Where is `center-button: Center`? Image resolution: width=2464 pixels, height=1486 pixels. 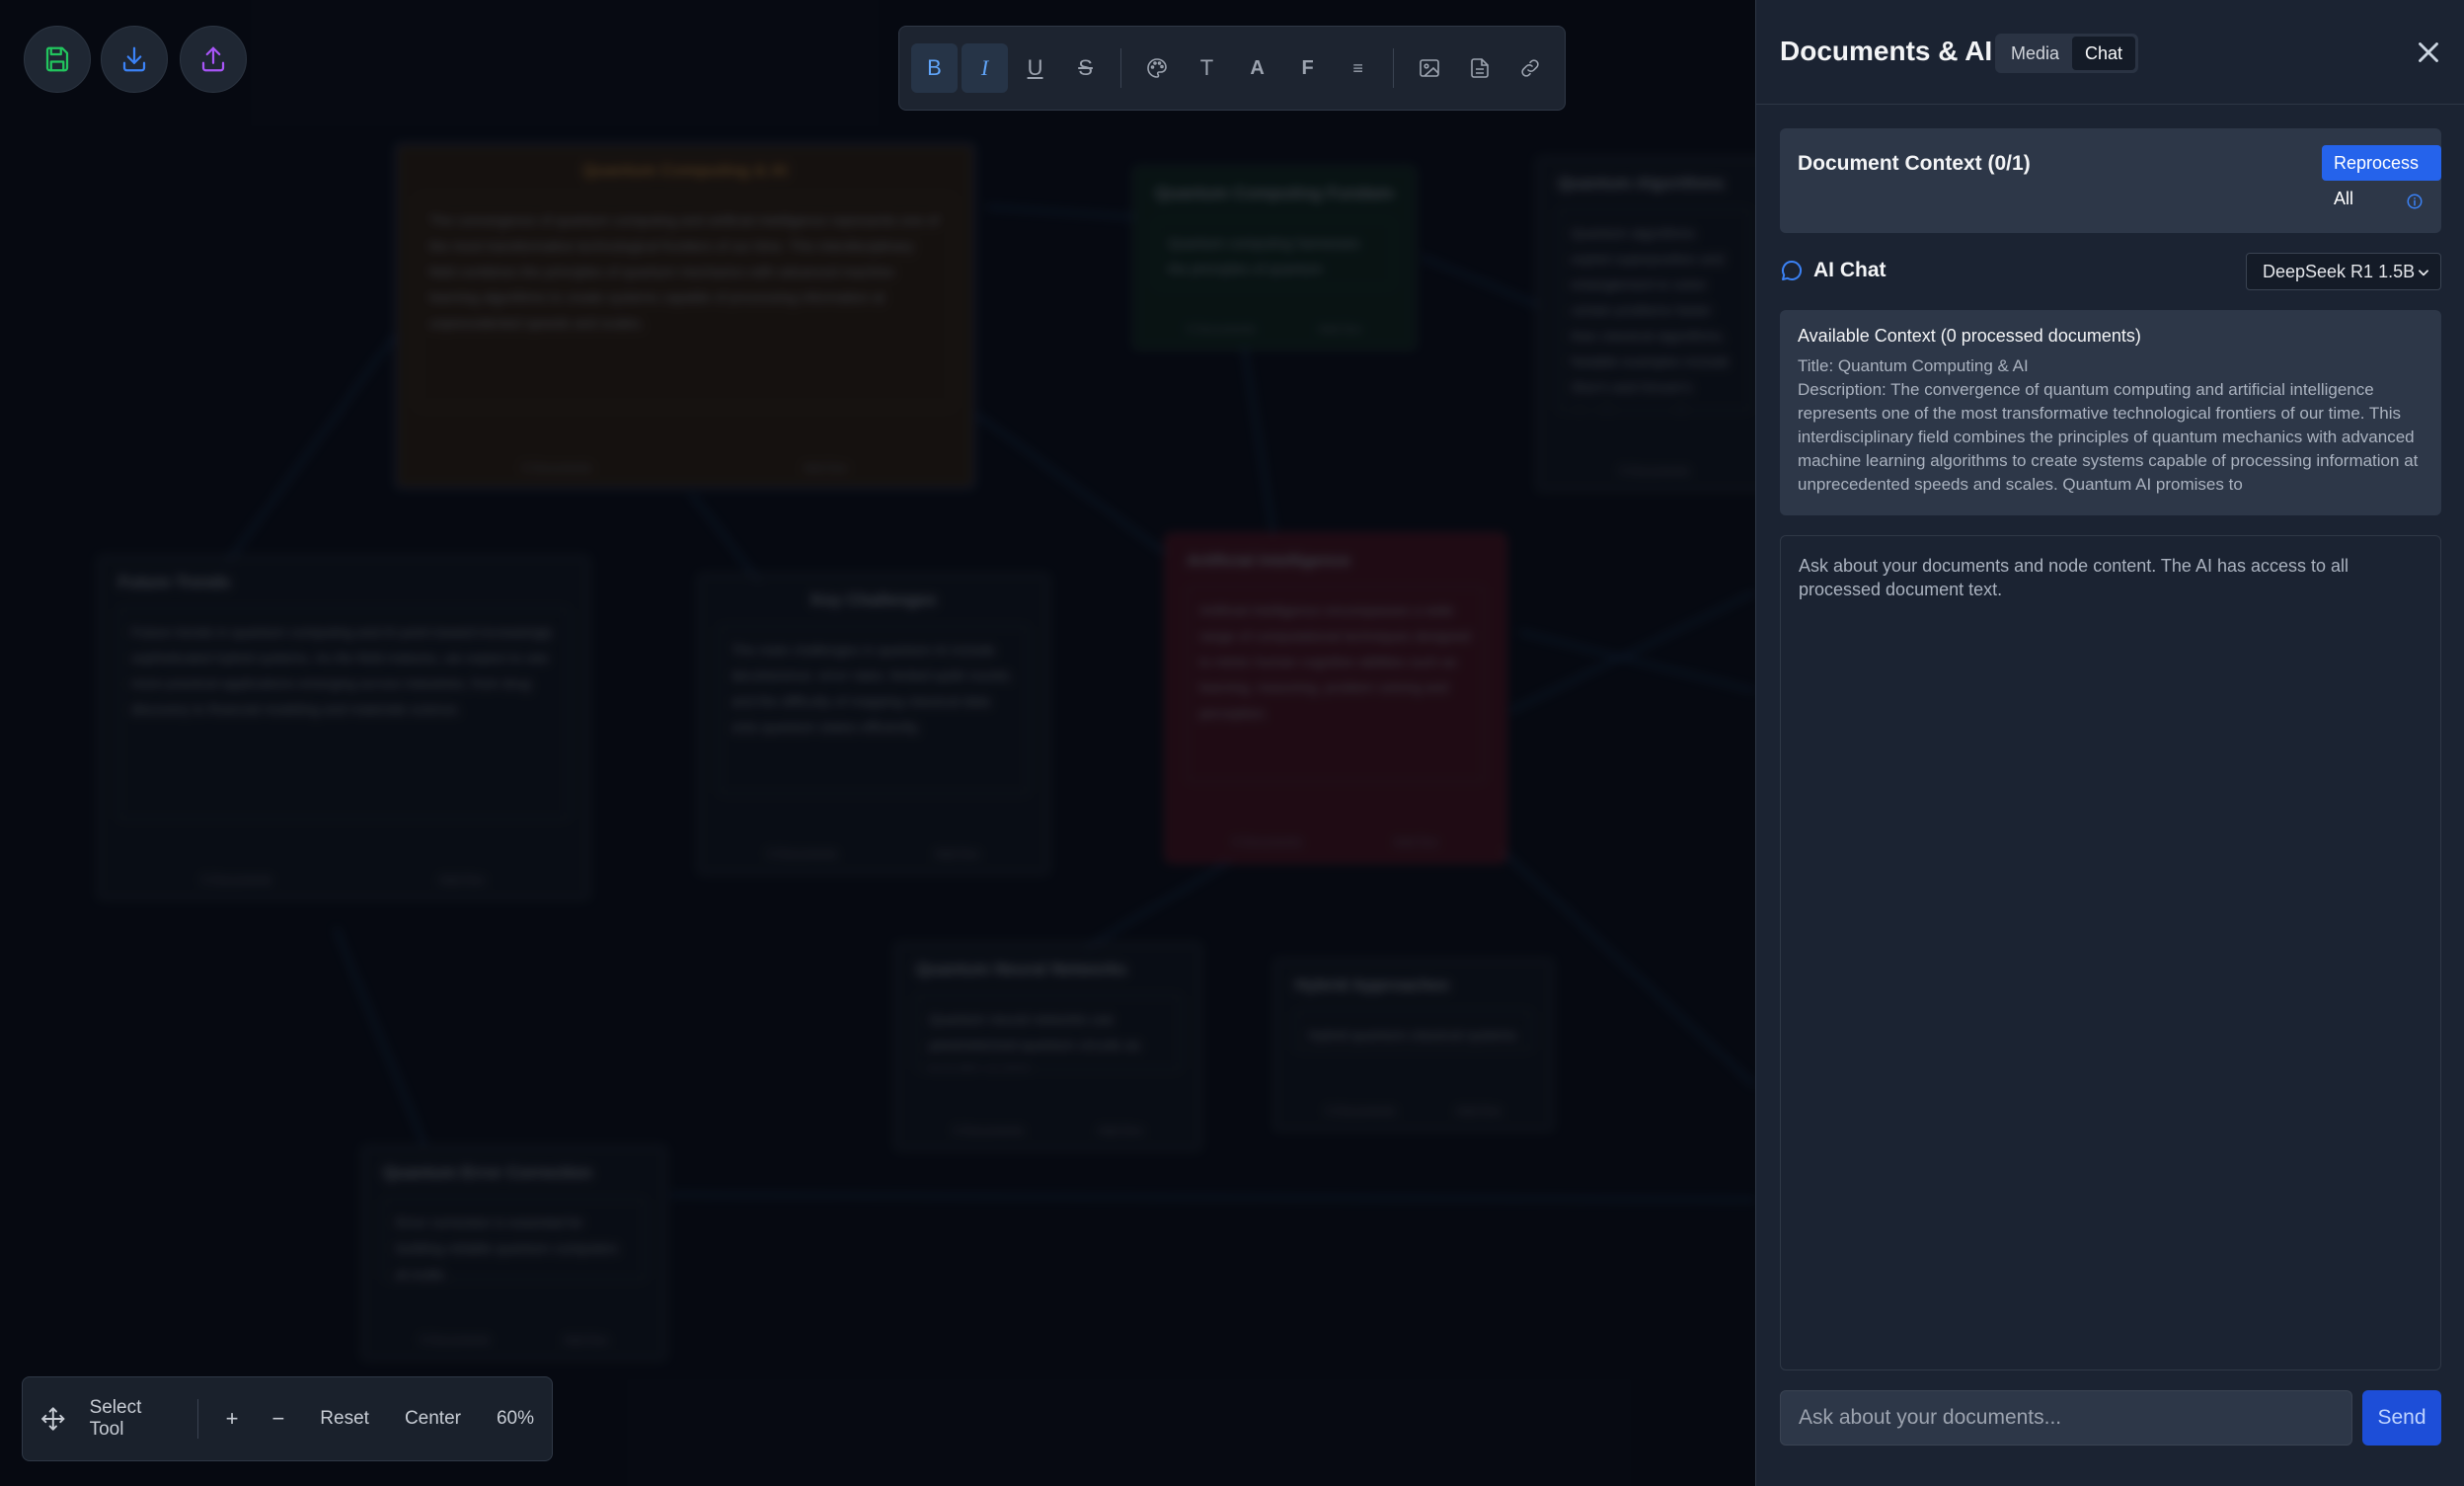
center-button: Center is located at coordinates (433, 1419).